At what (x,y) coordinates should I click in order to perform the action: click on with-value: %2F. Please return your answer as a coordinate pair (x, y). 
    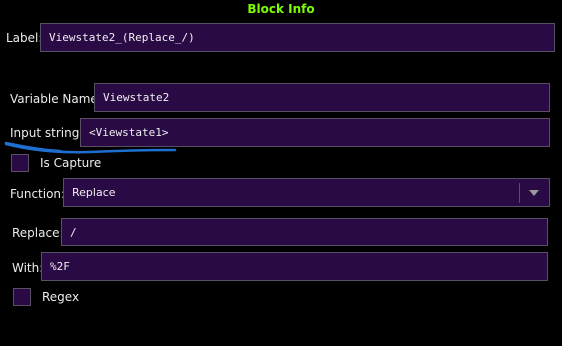
    Looking at the image, I should click on (60, 266).